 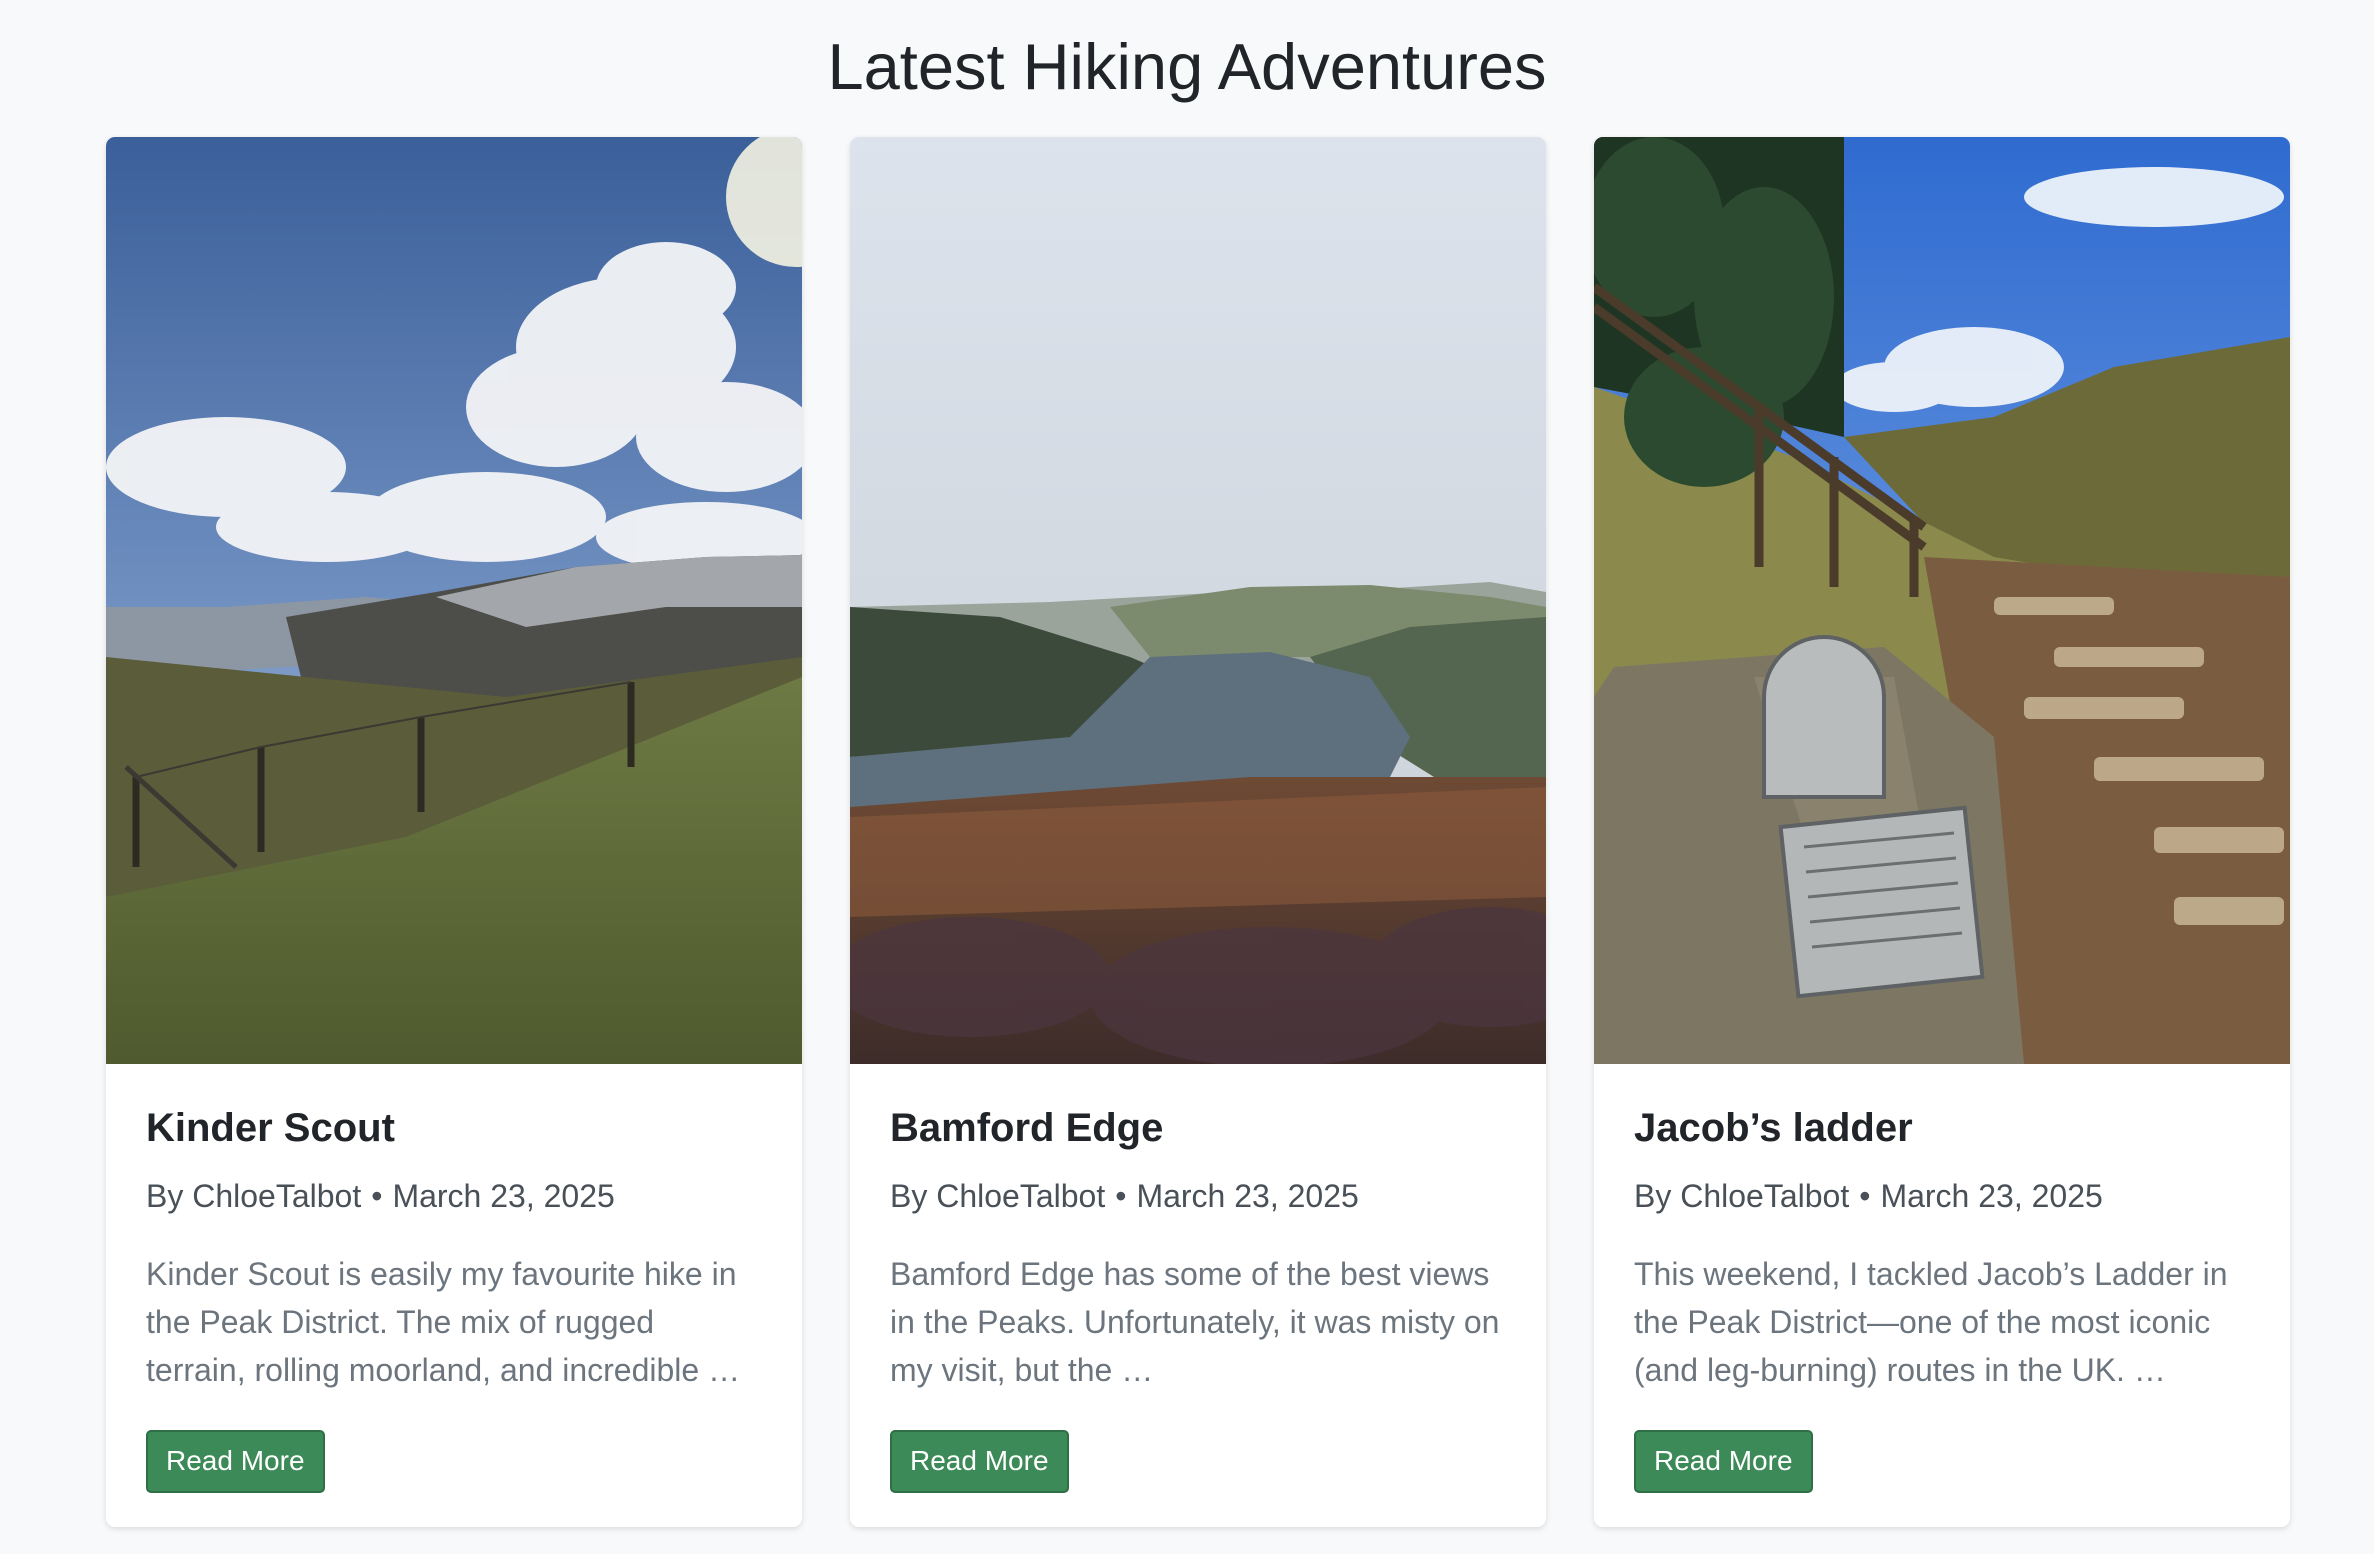 I want to click on post-title: Kinder Scout, so click(x=454, y=1133).